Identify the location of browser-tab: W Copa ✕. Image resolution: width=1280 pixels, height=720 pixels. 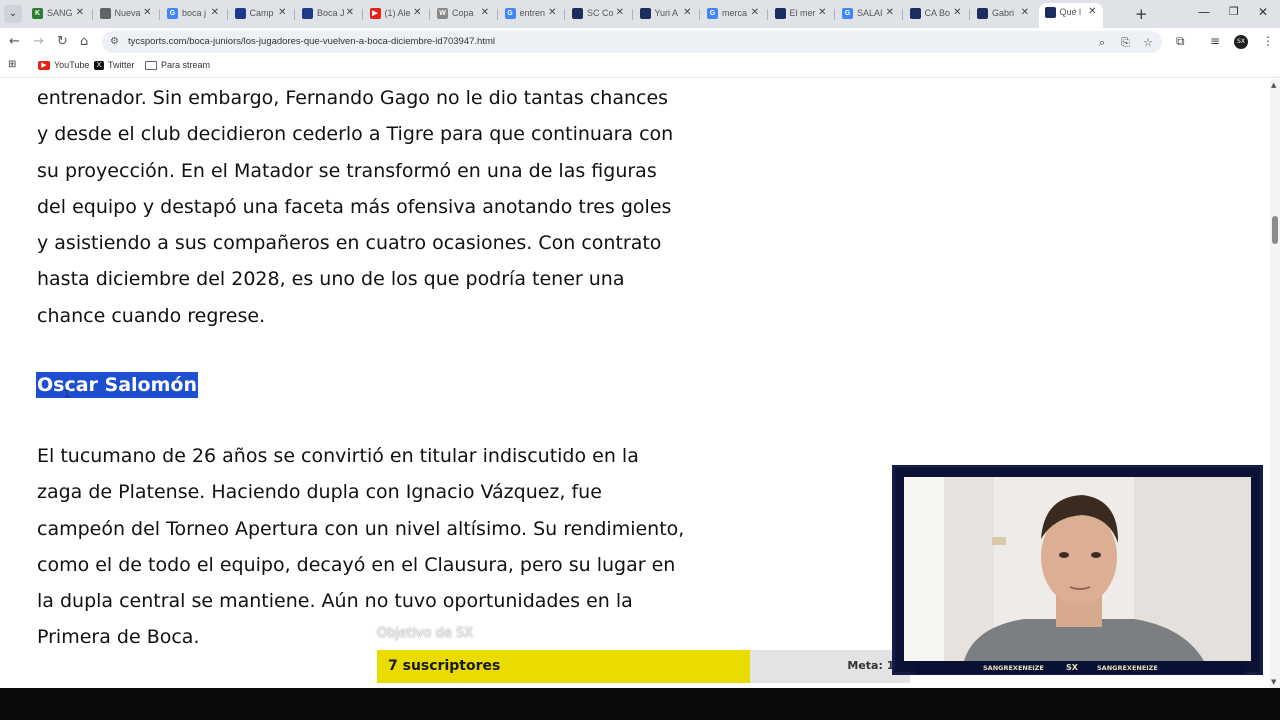
(463, 14).